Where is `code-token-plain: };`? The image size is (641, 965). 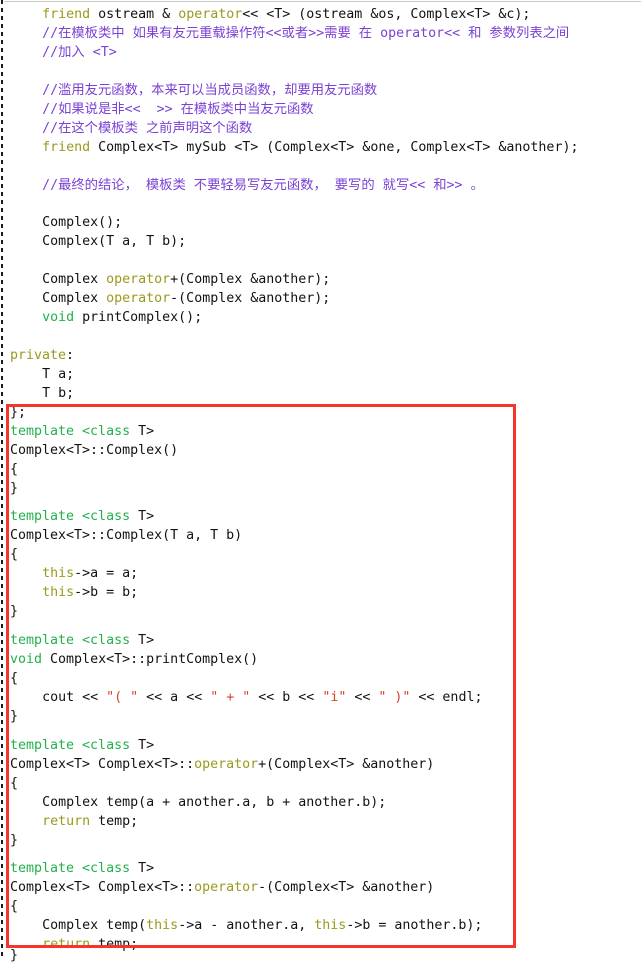
code-token-plain: }; is located at coordinates (18, 412).